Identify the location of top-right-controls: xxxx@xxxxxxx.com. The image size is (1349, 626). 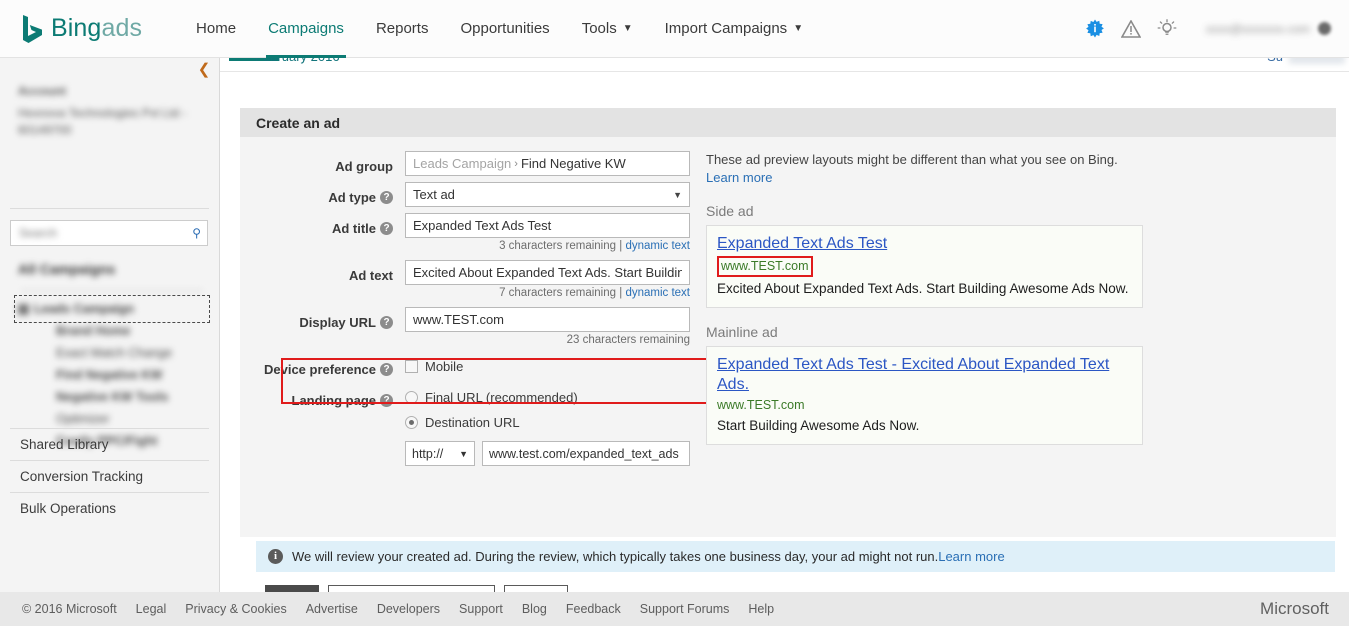
(1210, 29).